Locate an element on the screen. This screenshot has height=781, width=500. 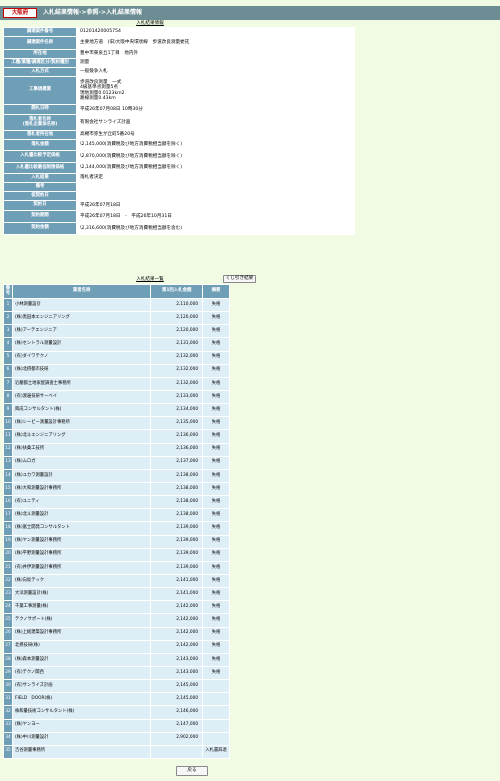
info-label: 契約期間 is located at coordinates (40, 216).